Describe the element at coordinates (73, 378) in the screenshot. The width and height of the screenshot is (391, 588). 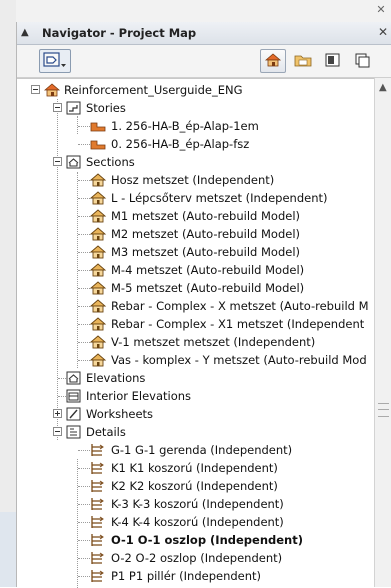
I see `elevations-folder-icon` at that location.